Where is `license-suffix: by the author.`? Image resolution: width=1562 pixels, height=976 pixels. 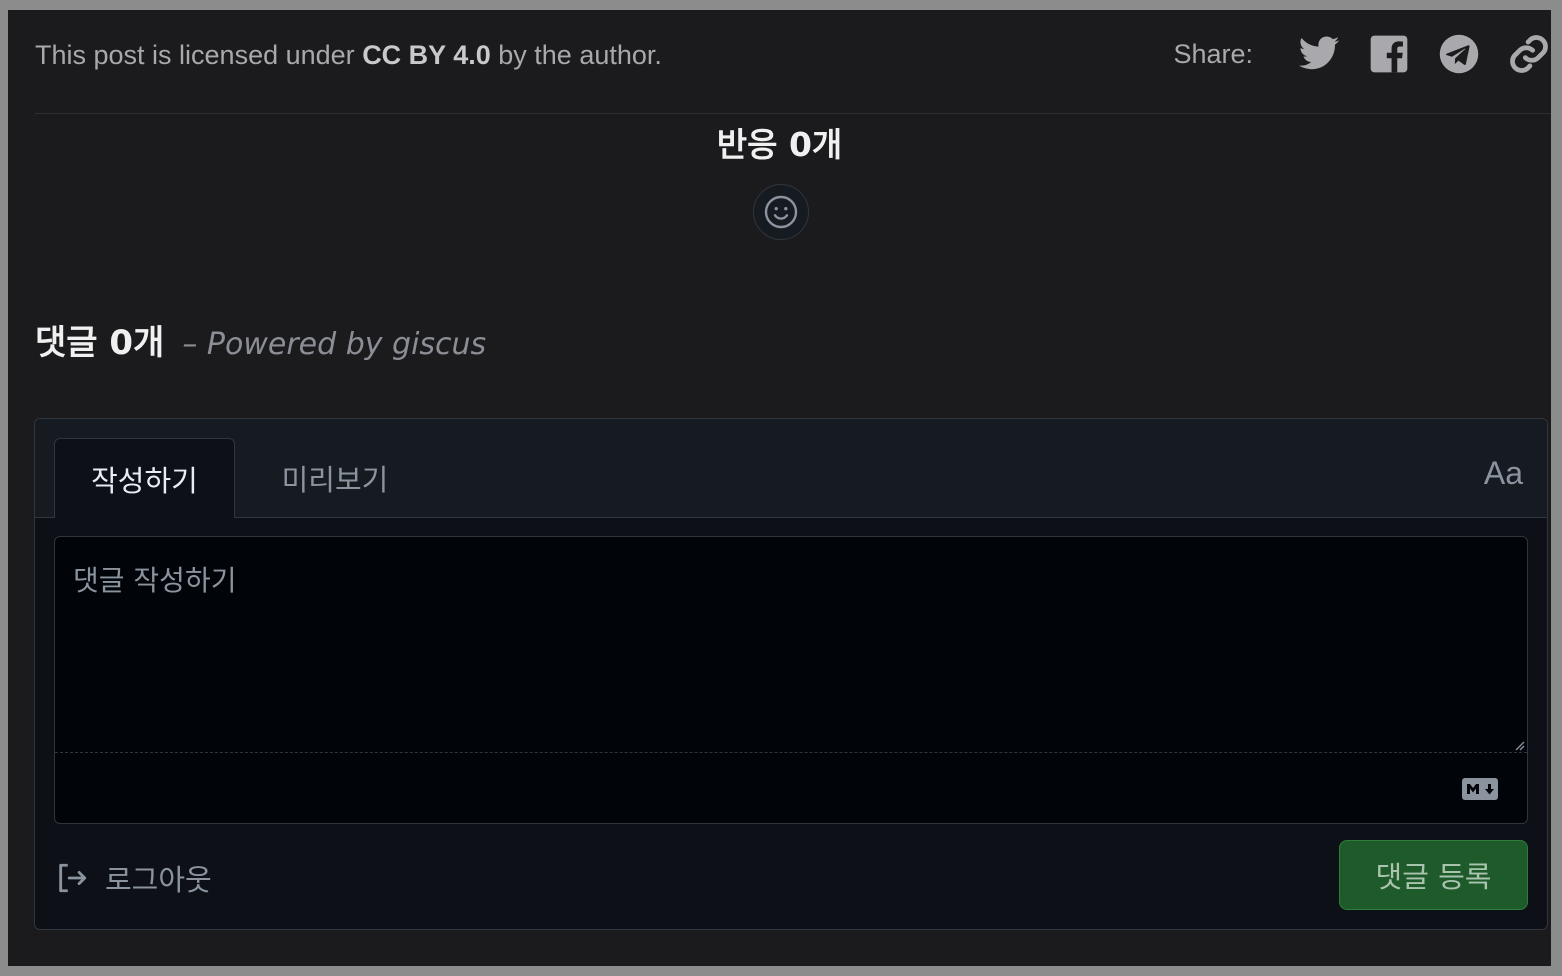 license-suffix: by the author. is located at coordinates (580, 55).